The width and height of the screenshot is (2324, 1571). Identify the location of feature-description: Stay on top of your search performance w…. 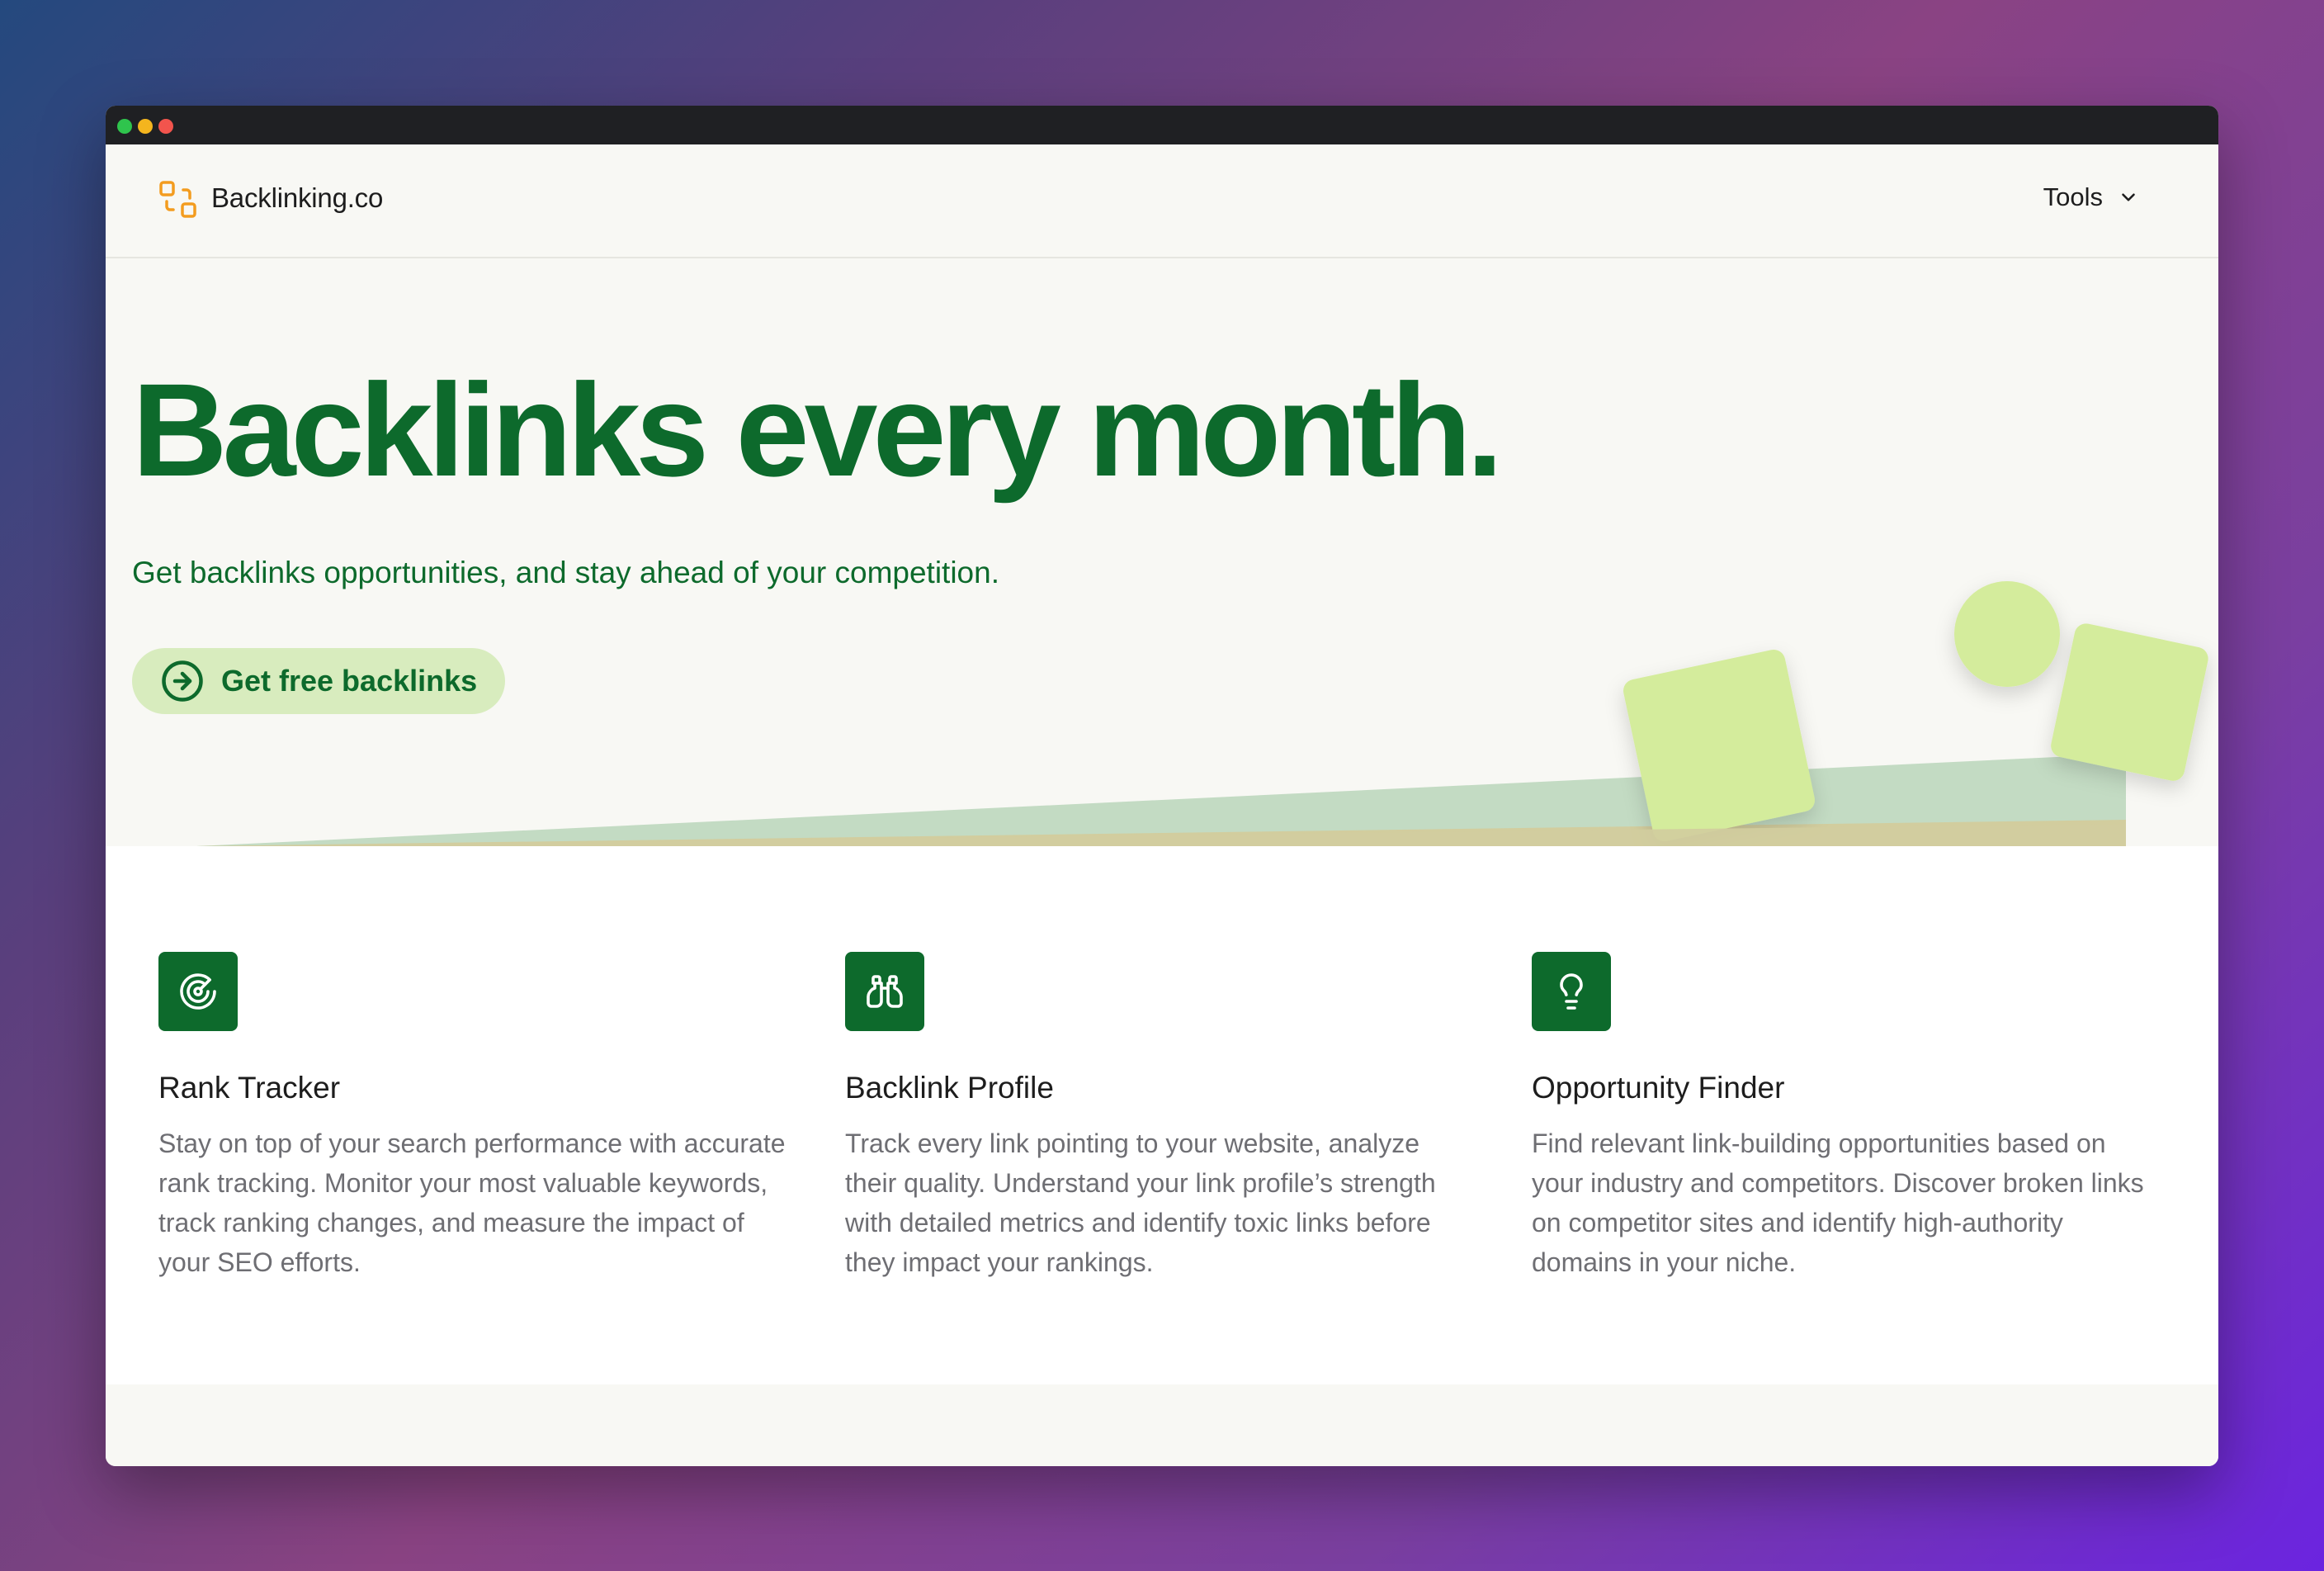
(472, 1203).